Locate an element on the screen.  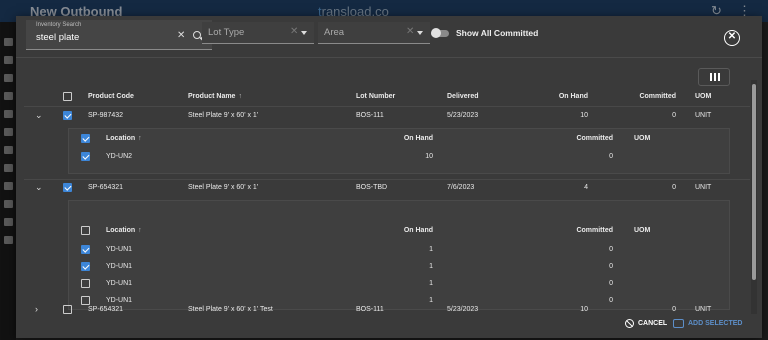
scrollbar is located at coordinates (754, 197).